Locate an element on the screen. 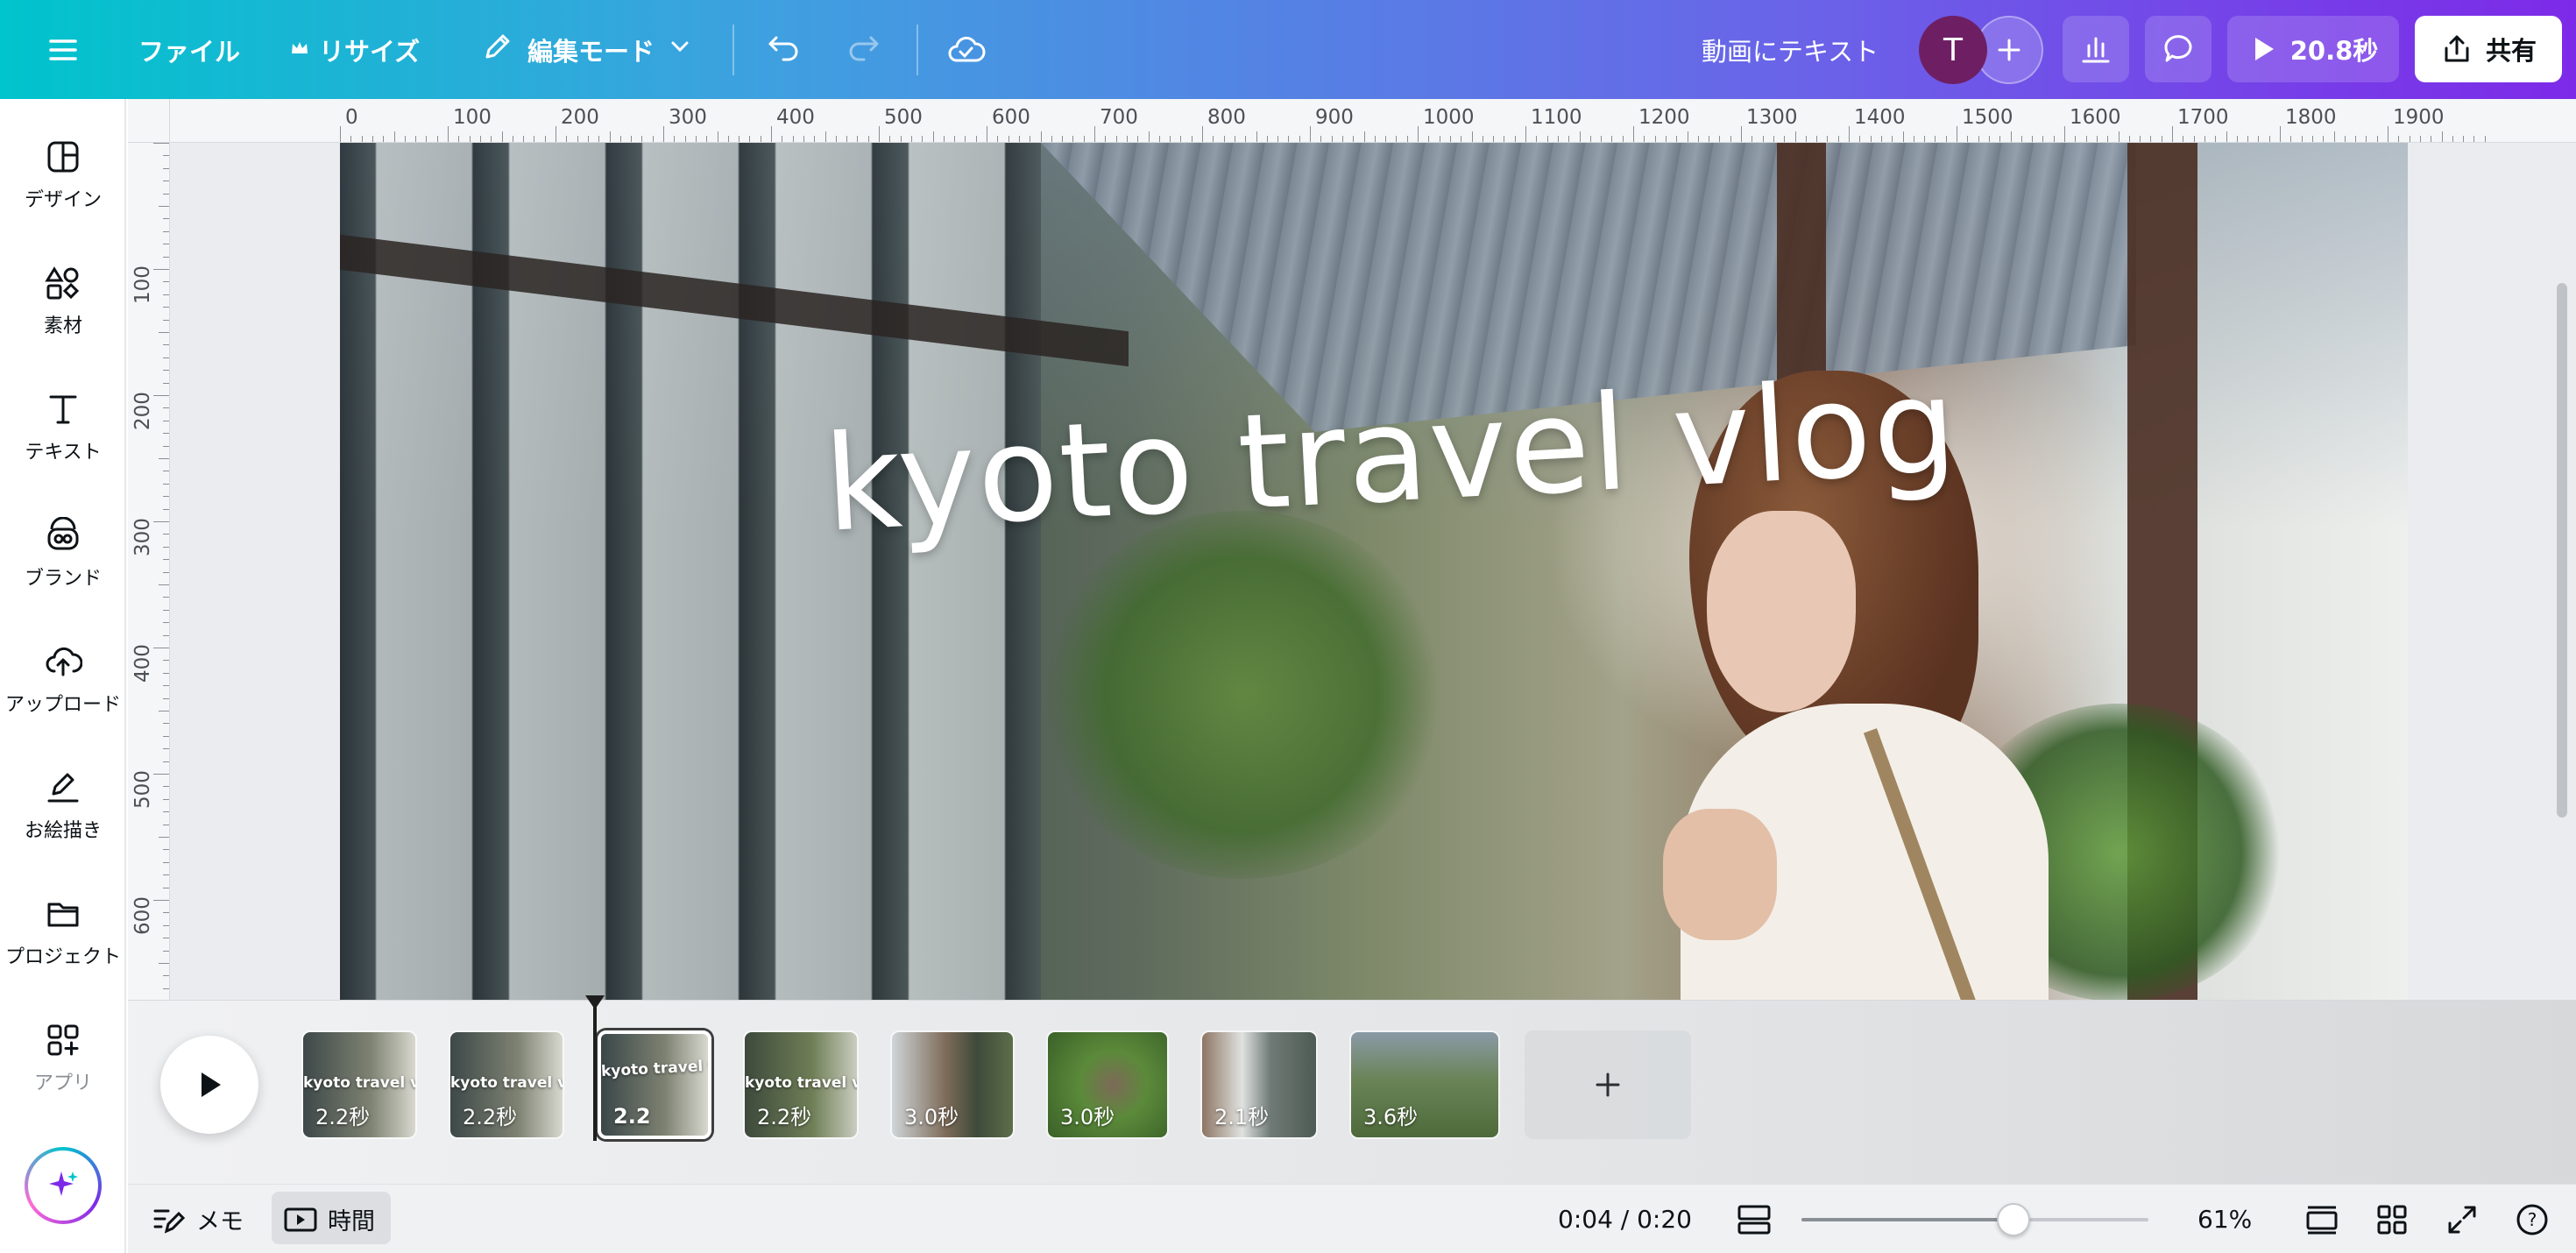  fullscreen-icon is located at coordinates (2462, 1219).